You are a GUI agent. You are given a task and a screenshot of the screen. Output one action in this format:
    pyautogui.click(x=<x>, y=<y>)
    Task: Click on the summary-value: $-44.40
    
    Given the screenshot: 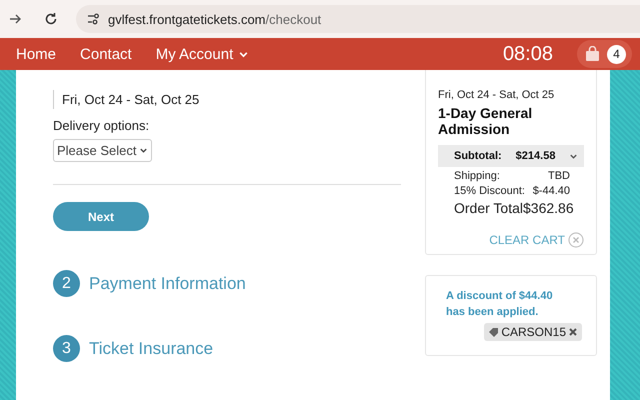 What is the action you would take?
    pyautogui.click(x=551, y=191)
    